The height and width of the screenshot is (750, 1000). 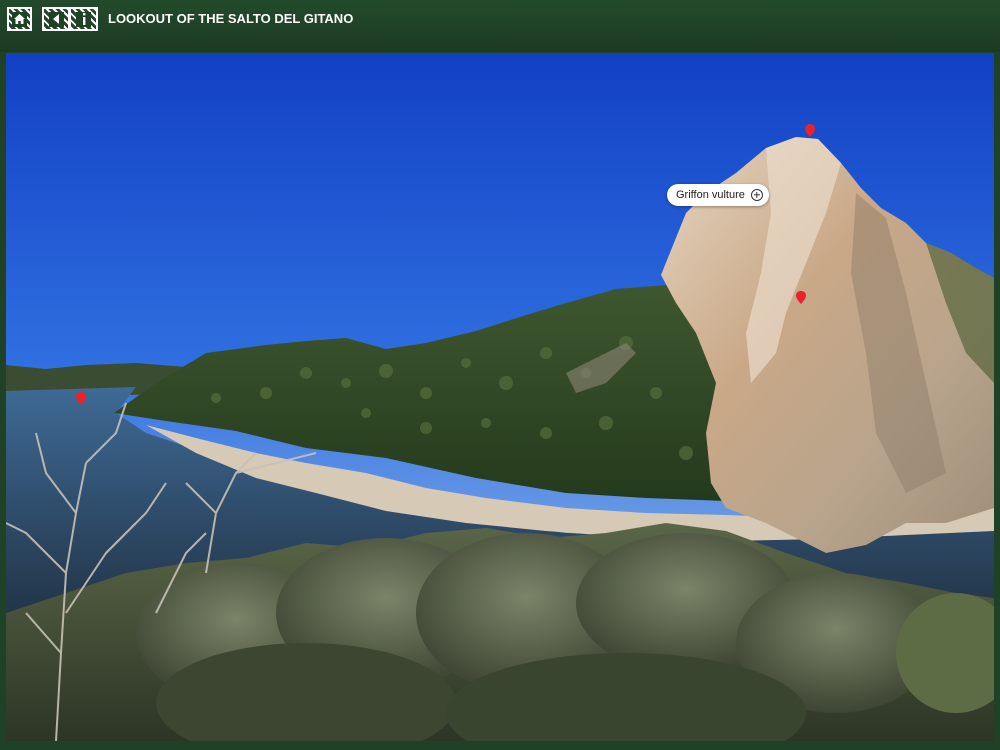 I want to click on hotspot-label: Griffon vulture, so click(x=710, y=195).